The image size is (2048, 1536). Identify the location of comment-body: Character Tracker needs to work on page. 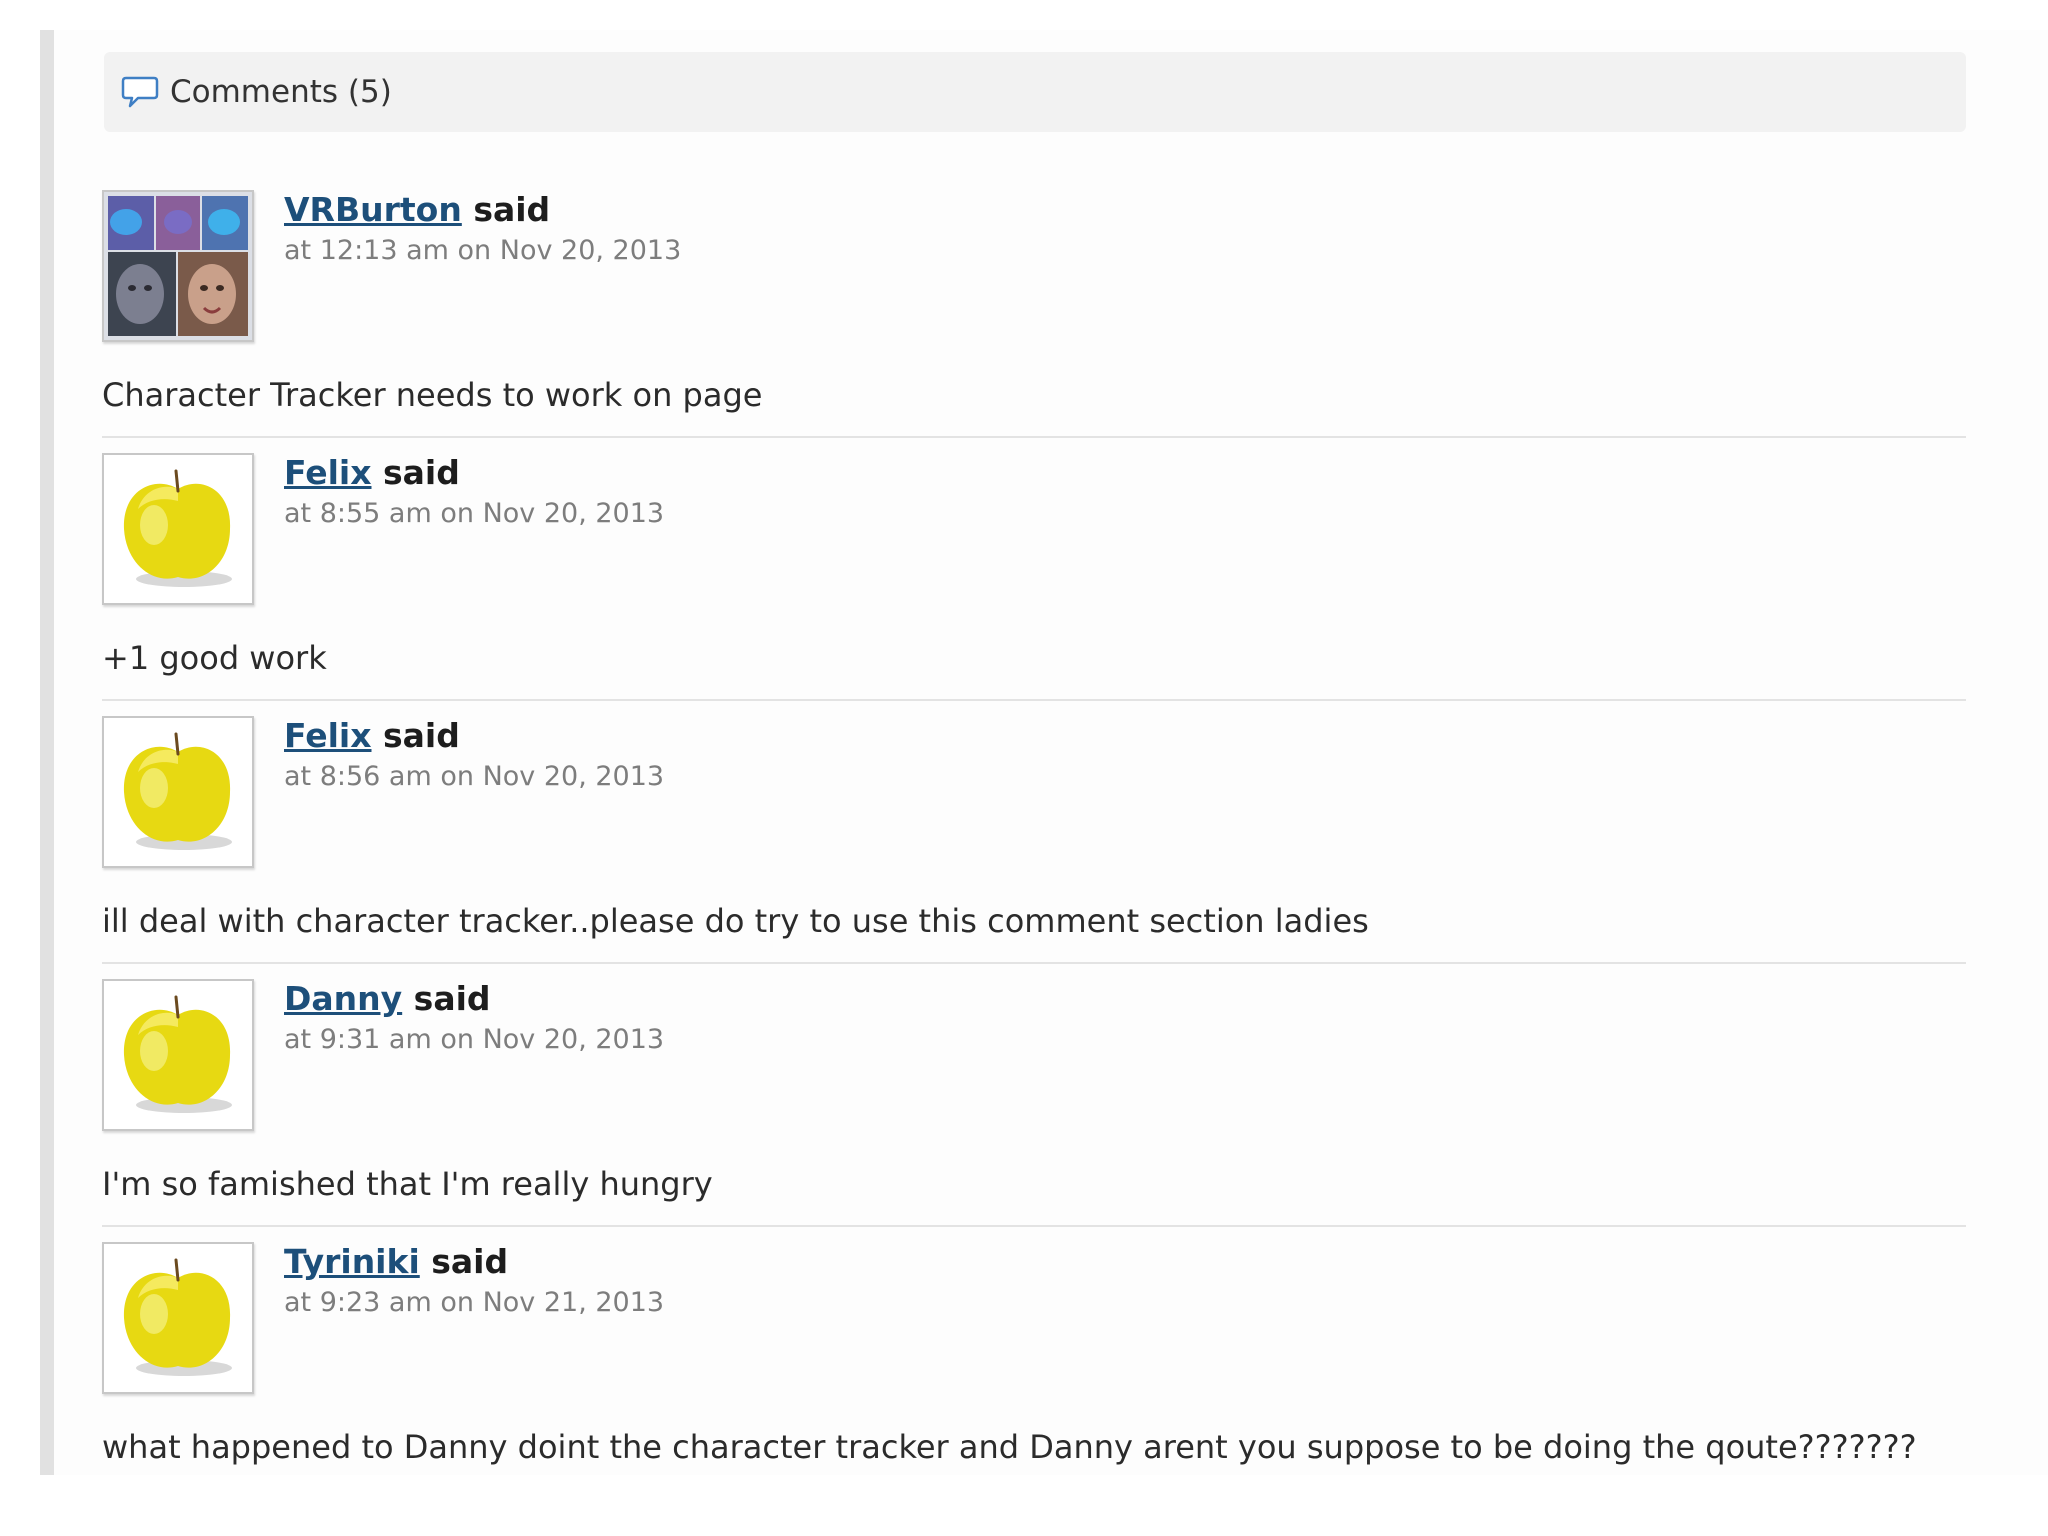
(432, 395).